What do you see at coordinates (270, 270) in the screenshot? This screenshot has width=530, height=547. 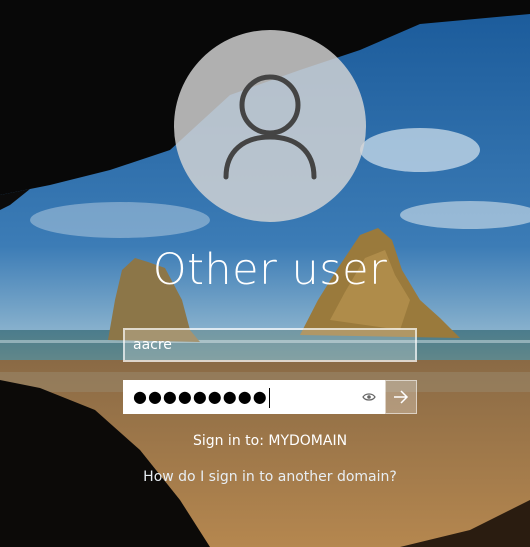 I see `user-display-name: Other user` at bounding box center [270, 270].